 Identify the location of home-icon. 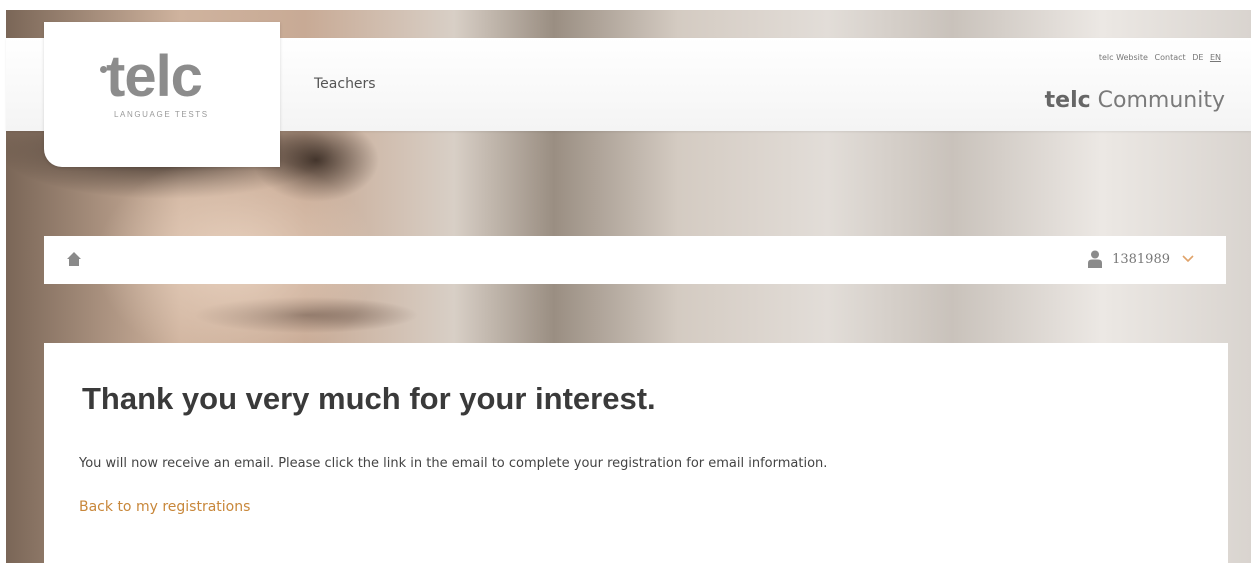
(74, 259).